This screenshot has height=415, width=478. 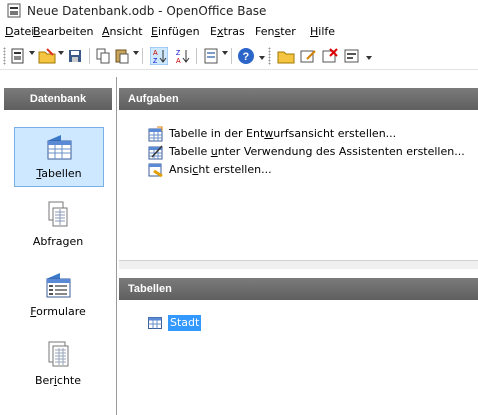 What do you see at coordinates (175, 31) in the screenshot?
I see `menu-einfuegen: Einfügen` at bounding box center [175, 31].